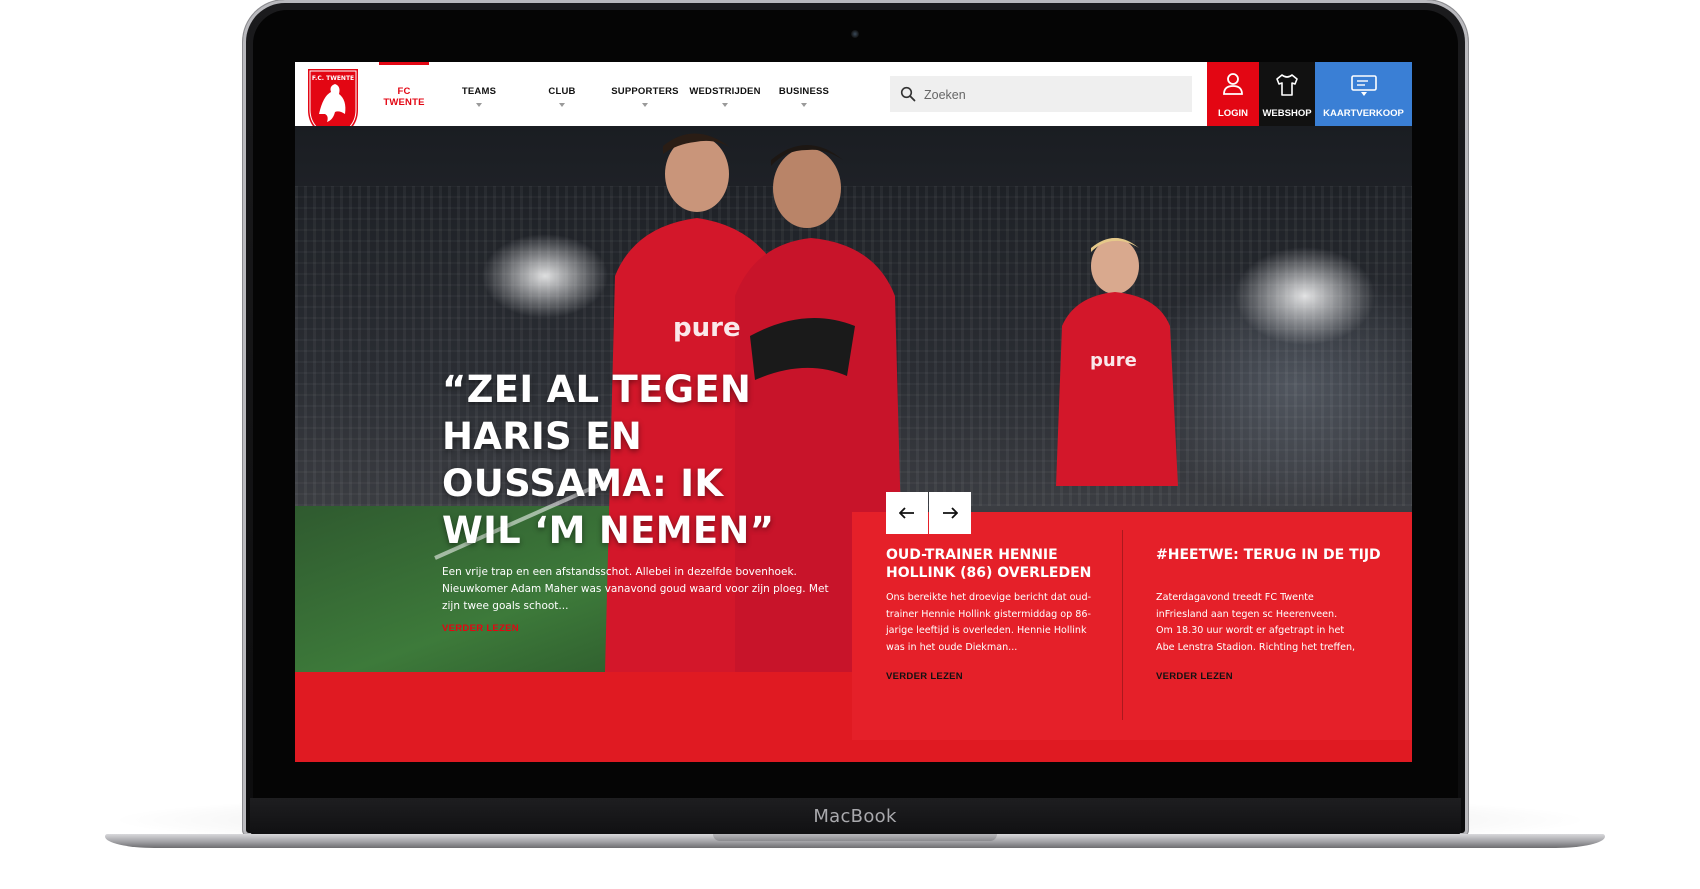 The height and width of the screenshot is (889, 1700). What do you see at coordinates (855, 816) in the screenshot?
I see `device-brand-label: MacBook` at bounding box center [855, 816].